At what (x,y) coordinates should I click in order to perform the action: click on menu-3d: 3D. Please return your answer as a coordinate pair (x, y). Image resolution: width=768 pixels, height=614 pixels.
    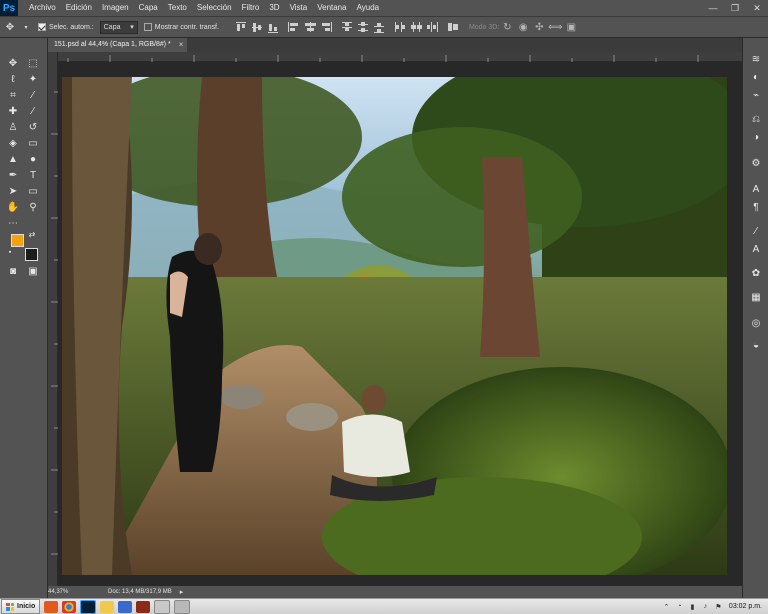
    Looking at the image, I should click on (274, 8).